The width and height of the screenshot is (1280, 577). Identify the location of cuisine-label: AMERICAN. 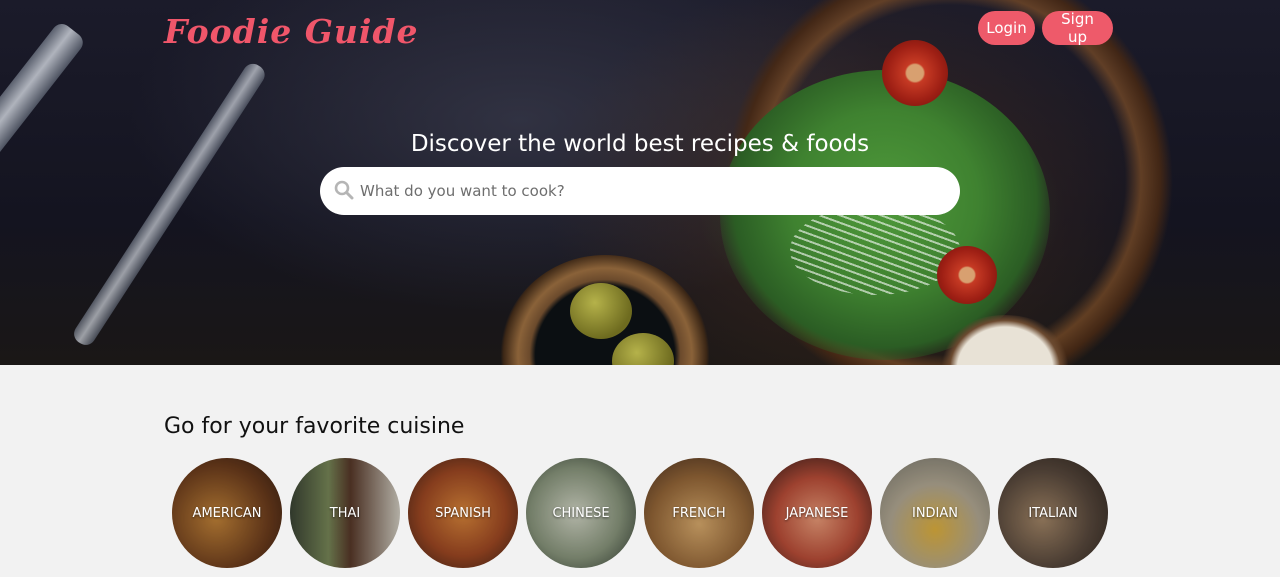
(227, 513).